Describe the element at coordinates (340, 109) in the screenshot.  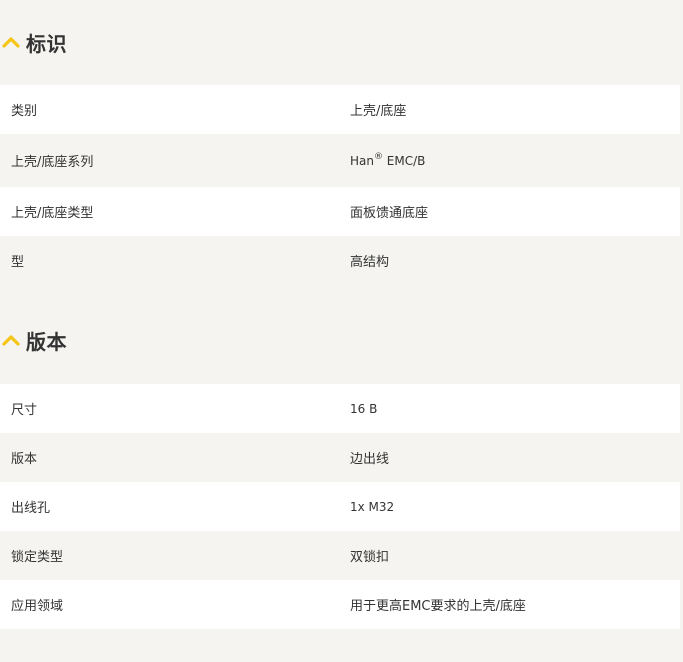
I see `table-row: 类别 上壳/底座` at that location.